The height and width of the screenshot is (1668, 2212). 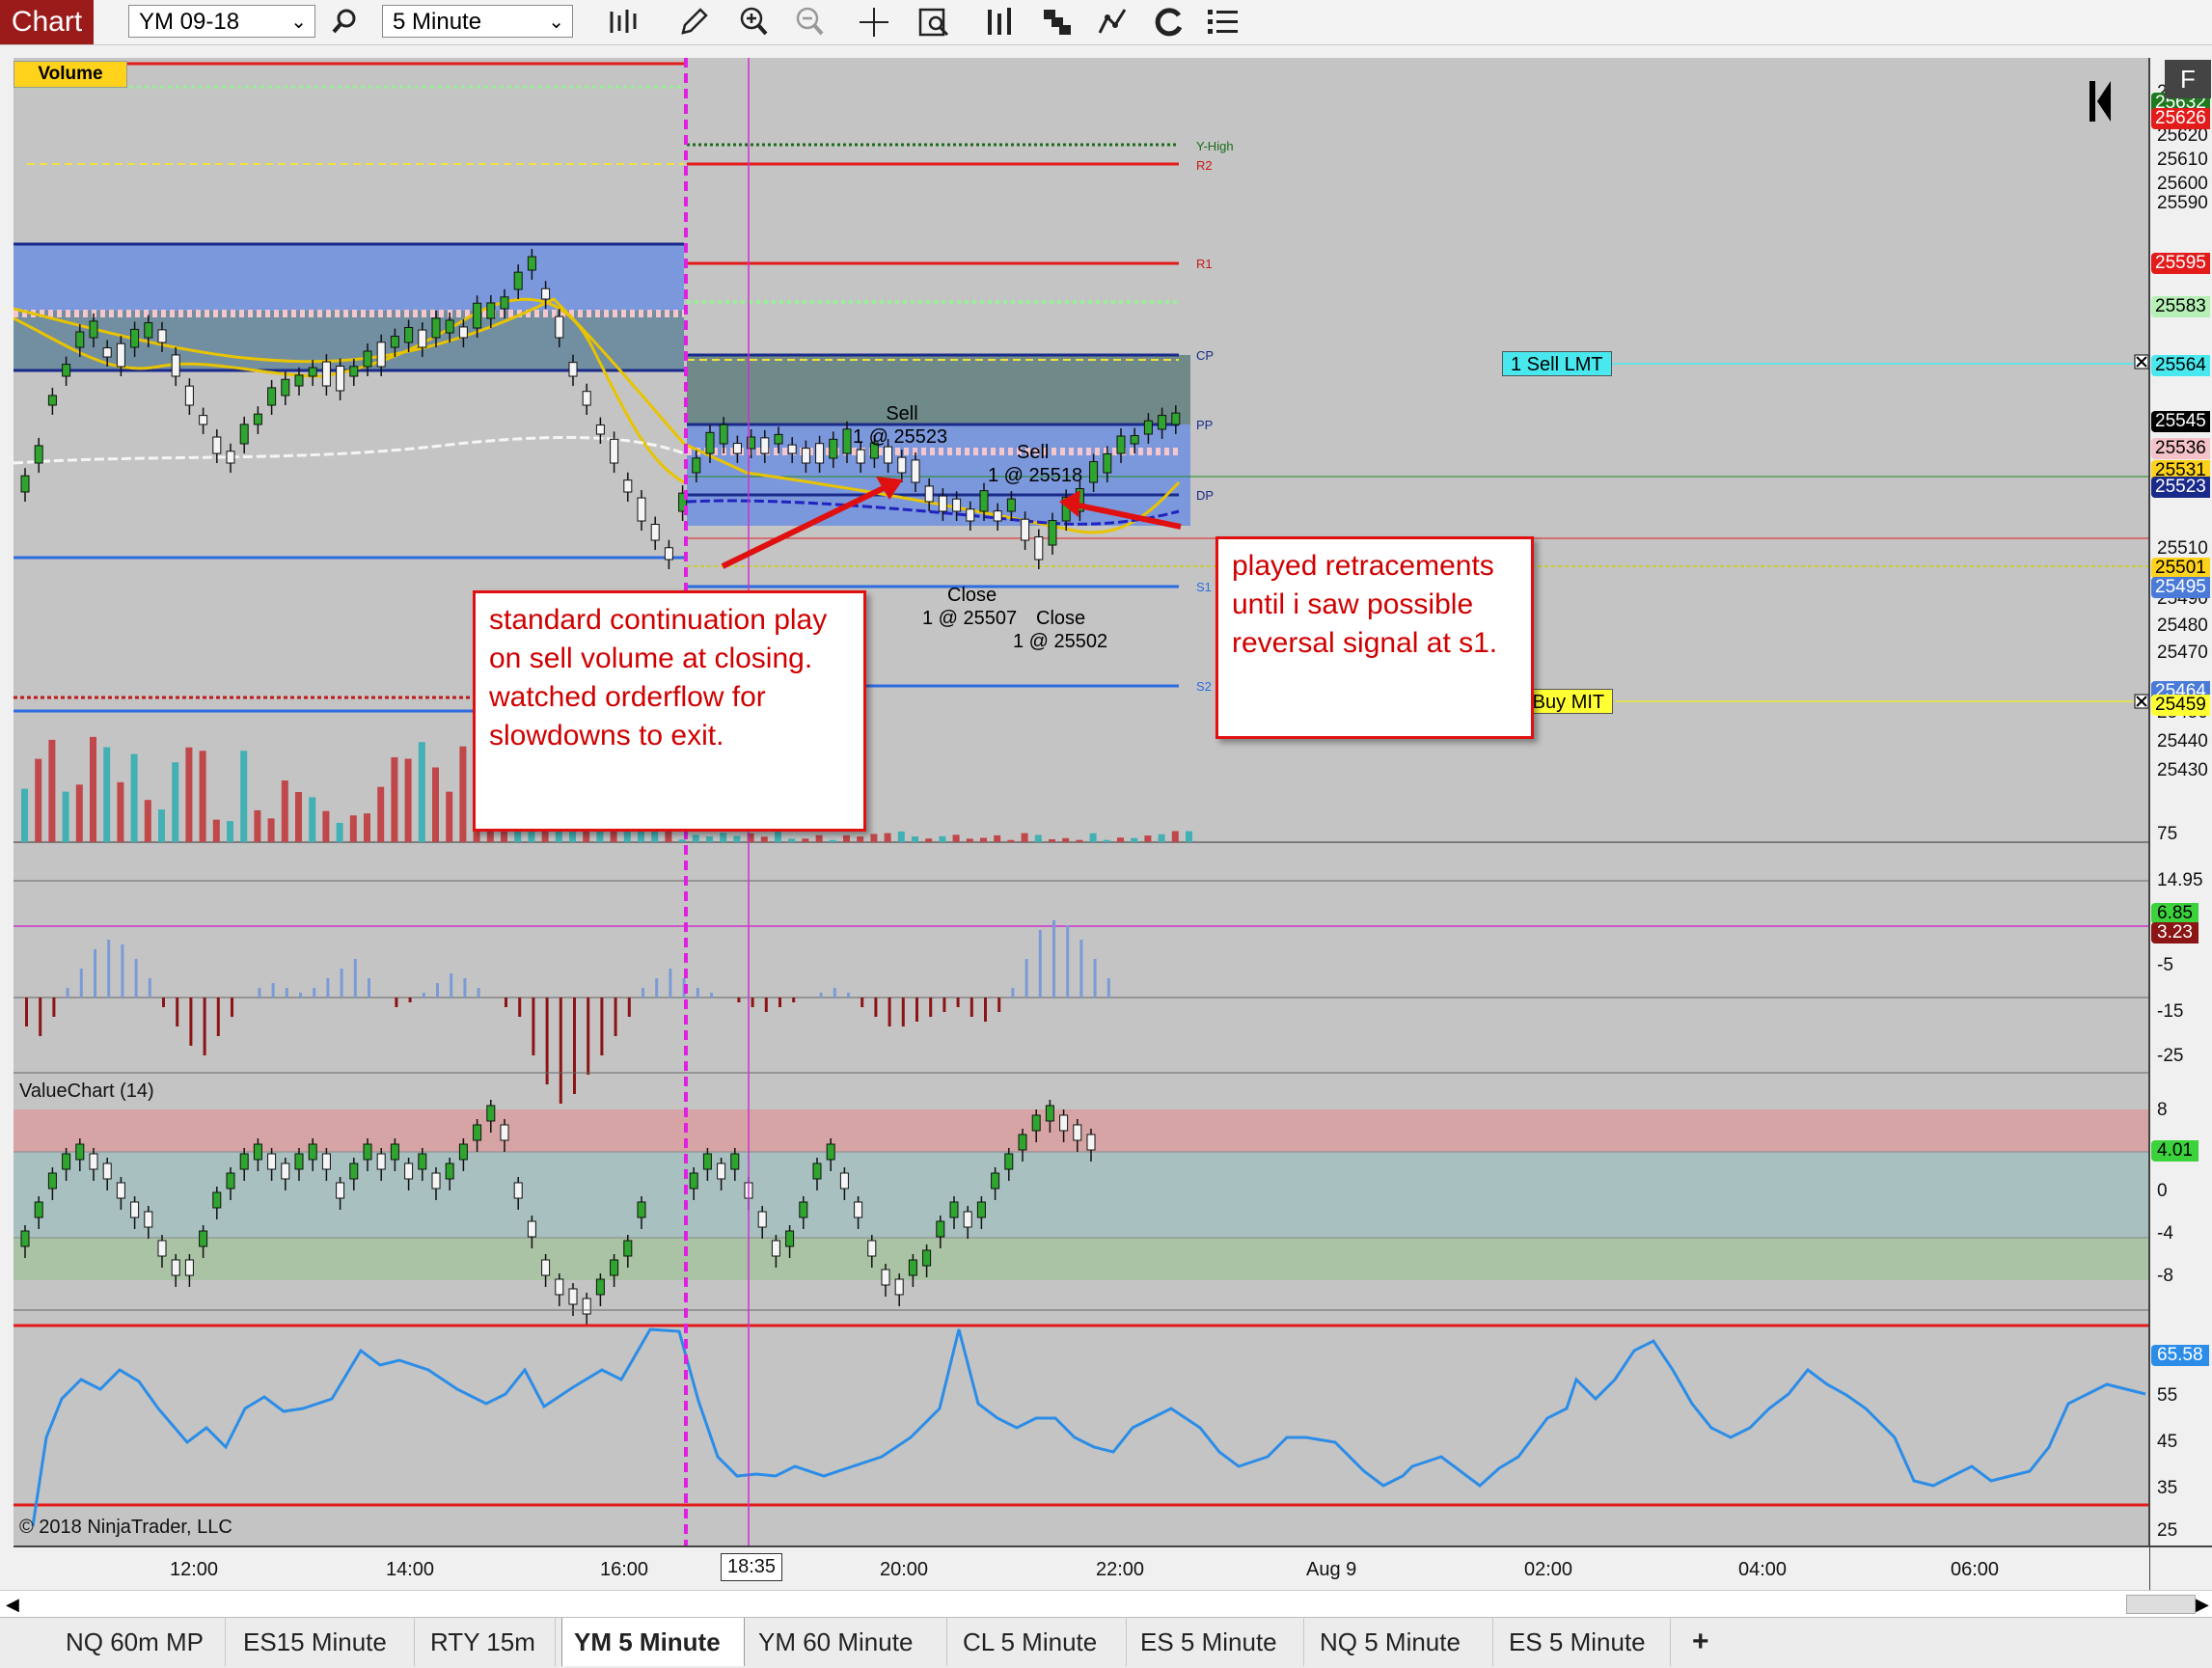 I want to click on corner-label: F, so click(x=2188, y=79).